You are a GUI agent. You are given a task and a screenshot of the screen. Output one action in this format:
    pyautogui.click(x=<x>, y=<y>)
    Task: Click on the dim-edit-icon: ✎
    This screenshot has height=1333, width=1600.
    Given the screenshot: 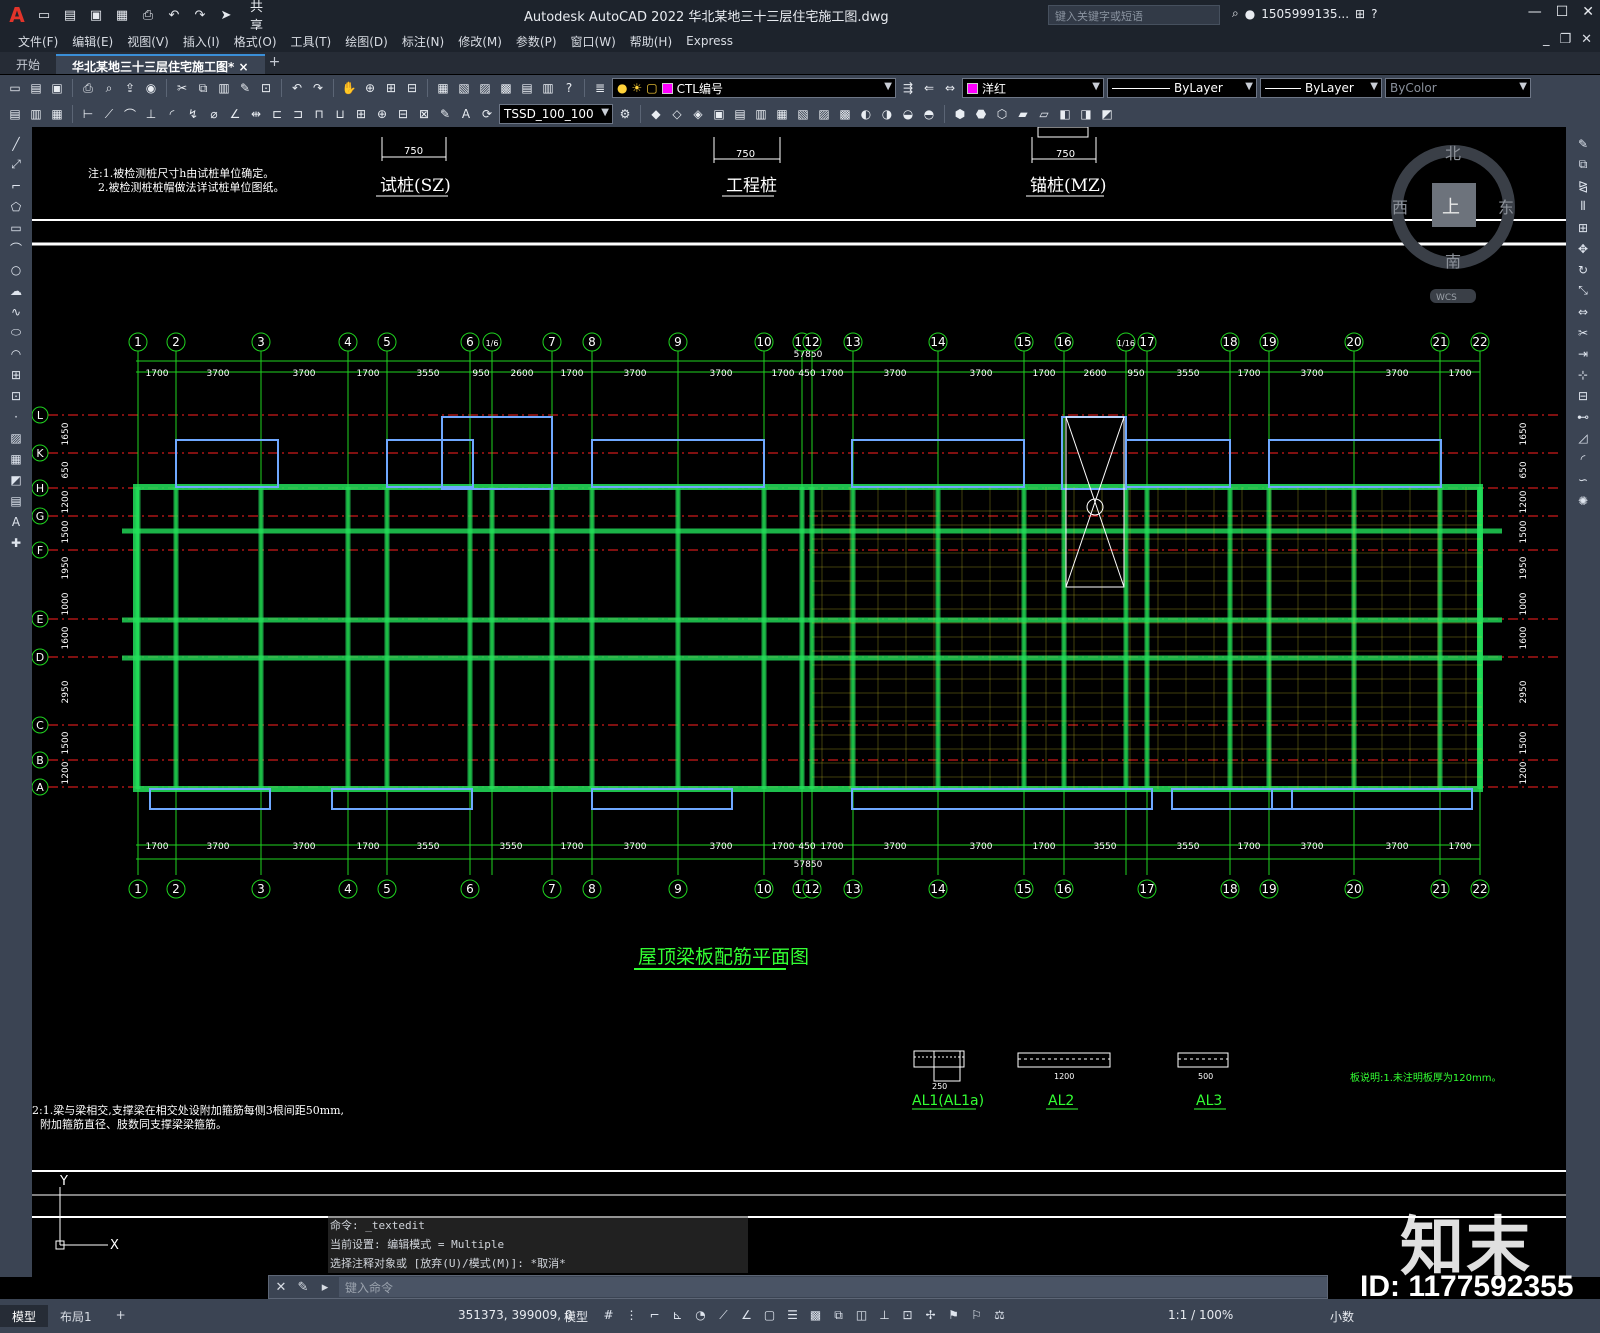 What is the action you would take?
    pyautogui.click(x=445, y=114)
    